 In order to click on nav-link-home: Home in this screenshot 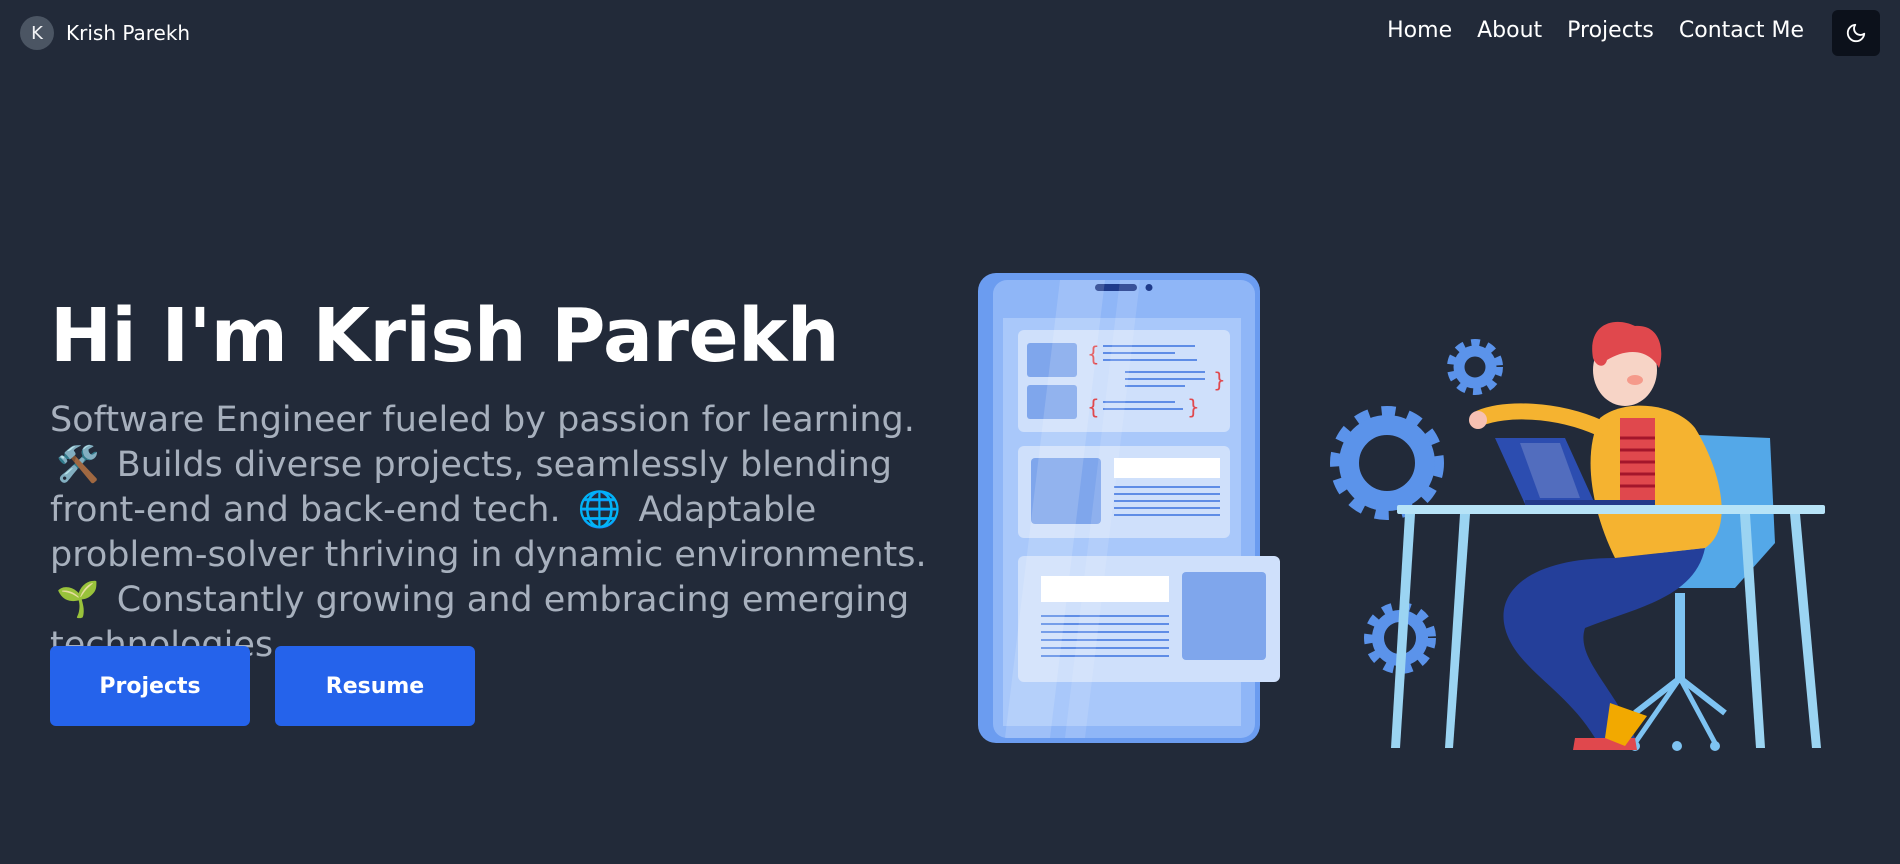, I will do `click(1419, 30)`.